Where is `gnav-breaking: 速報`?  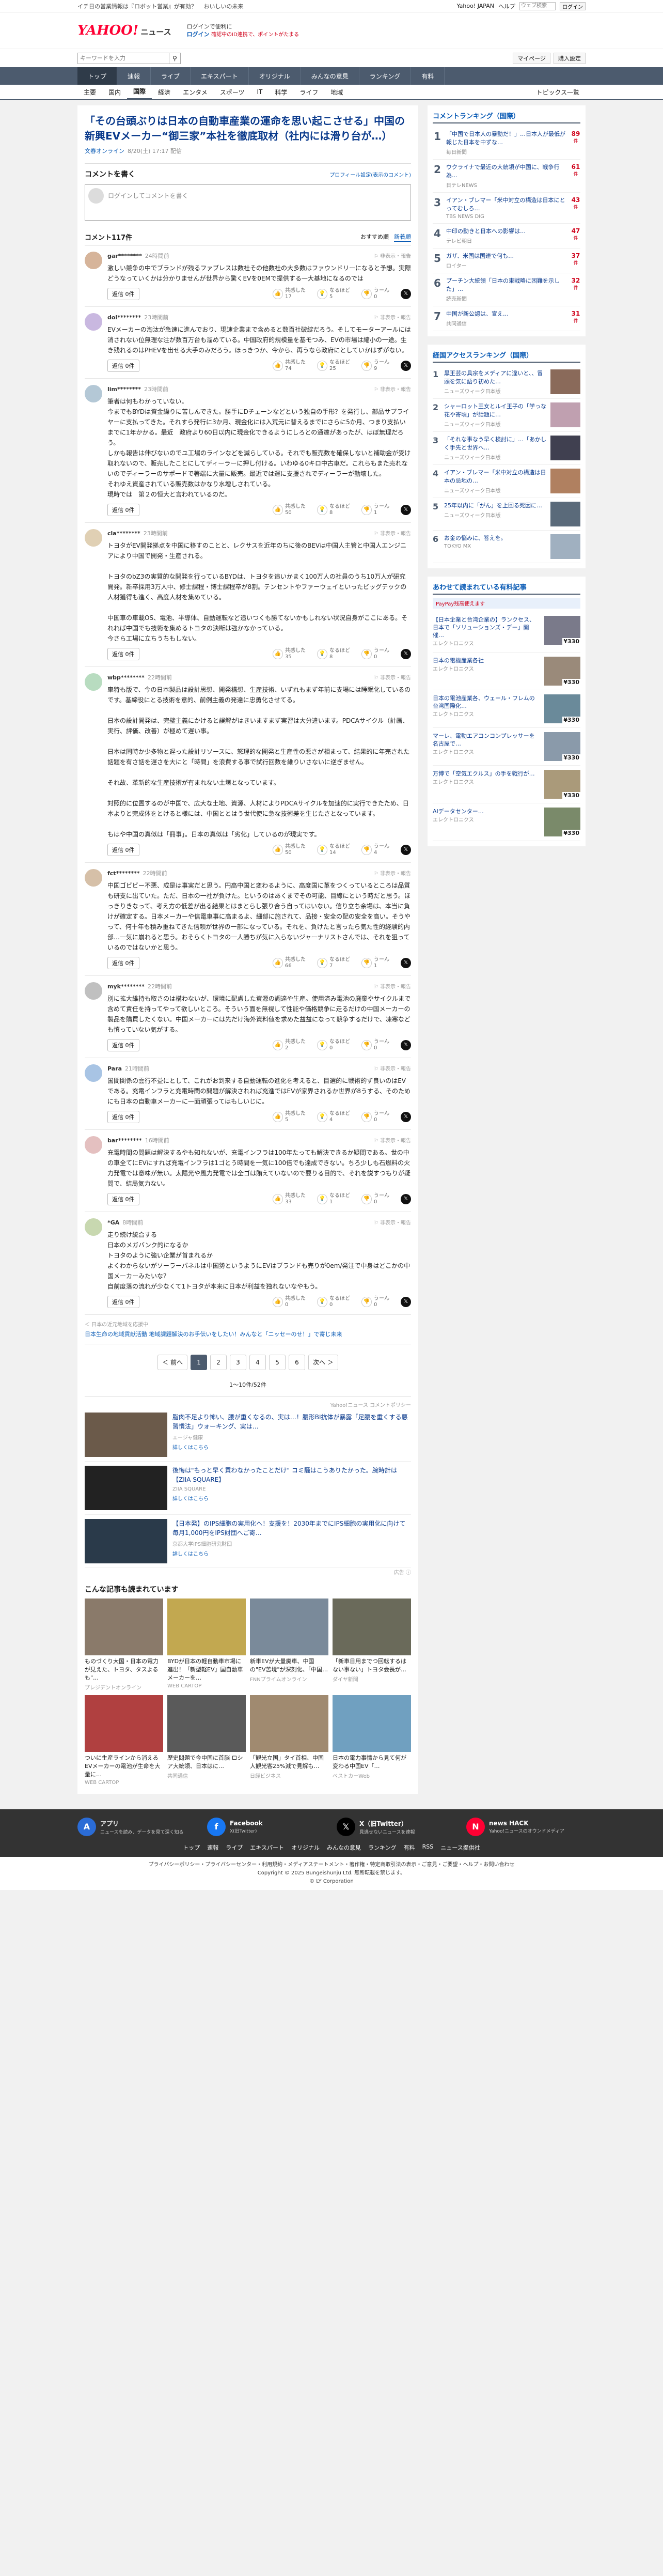 gnav-breaking: 速報 is located at coordinates (134, 76).